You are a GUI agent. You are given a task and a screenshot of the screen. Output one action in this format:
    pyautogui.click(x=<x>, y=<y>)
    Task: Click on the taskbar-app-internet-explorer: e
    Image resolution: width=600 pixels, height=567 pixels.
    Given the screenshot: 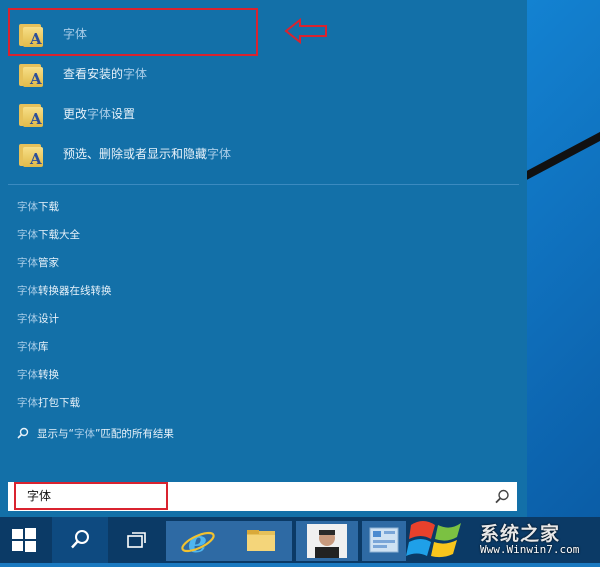 What is the action you would take?
    pyautogui.click(x=198, y=541)
    